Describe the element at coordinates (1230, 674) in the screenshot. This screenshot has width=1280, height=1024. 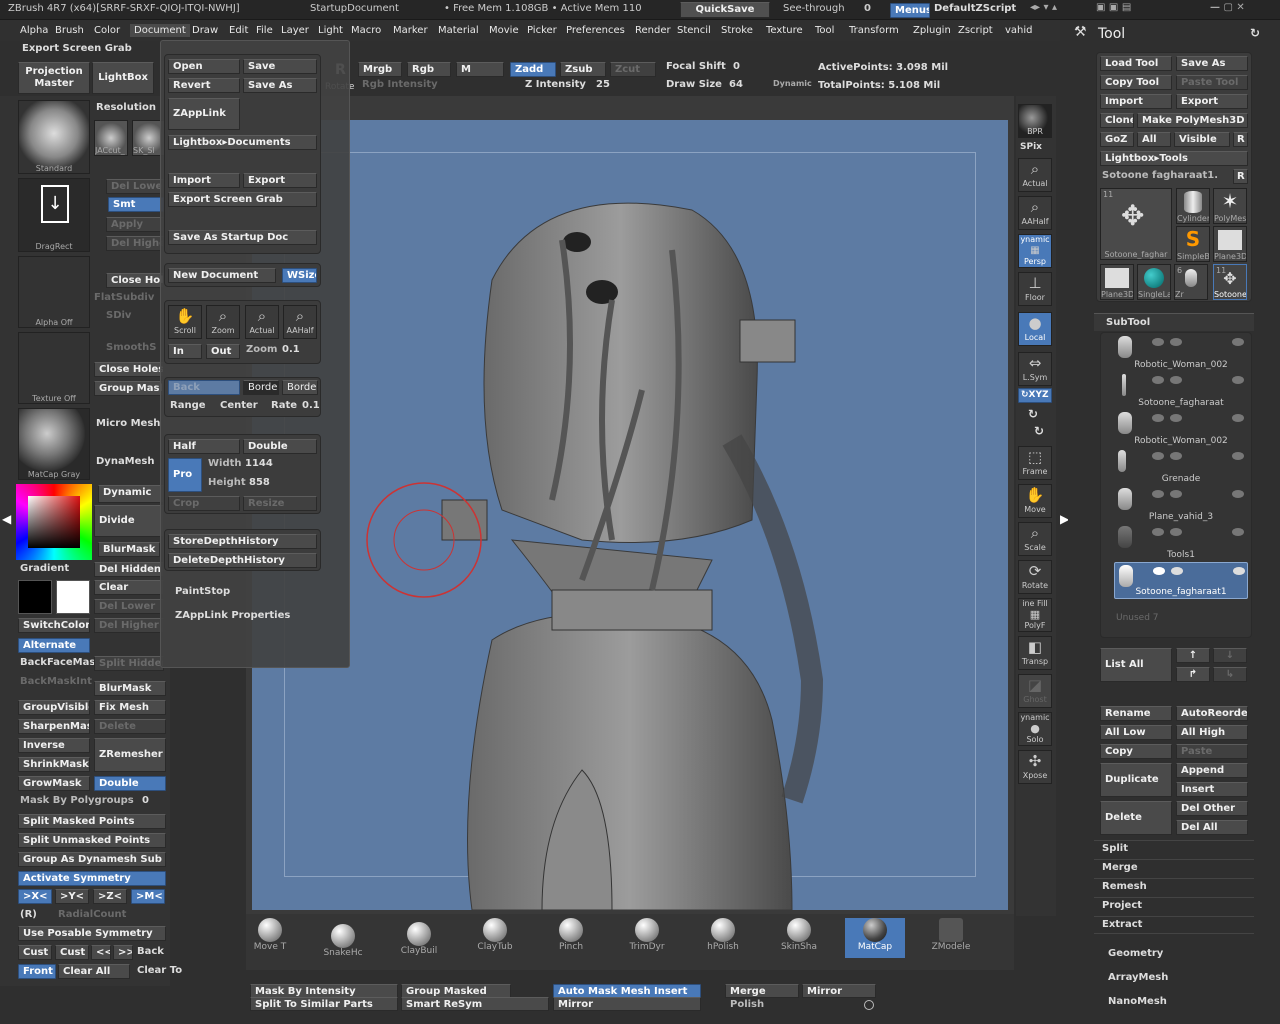
I see `subtool-move-undo-button: ↳` at that location.